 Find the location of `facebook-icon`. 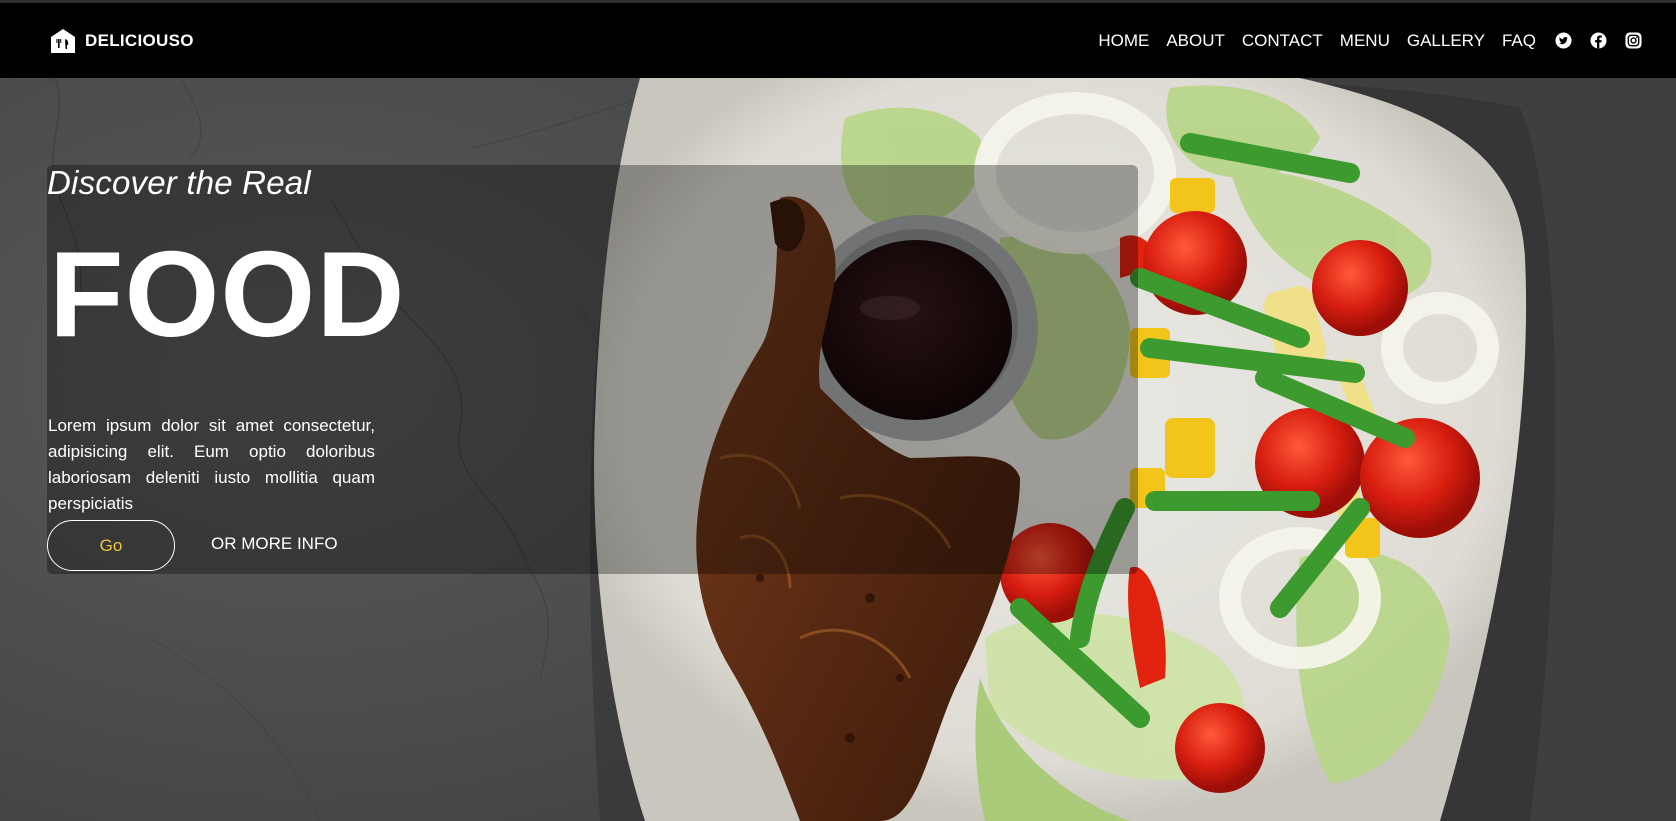

facebook-icon is located at coordinates (1598, 40).